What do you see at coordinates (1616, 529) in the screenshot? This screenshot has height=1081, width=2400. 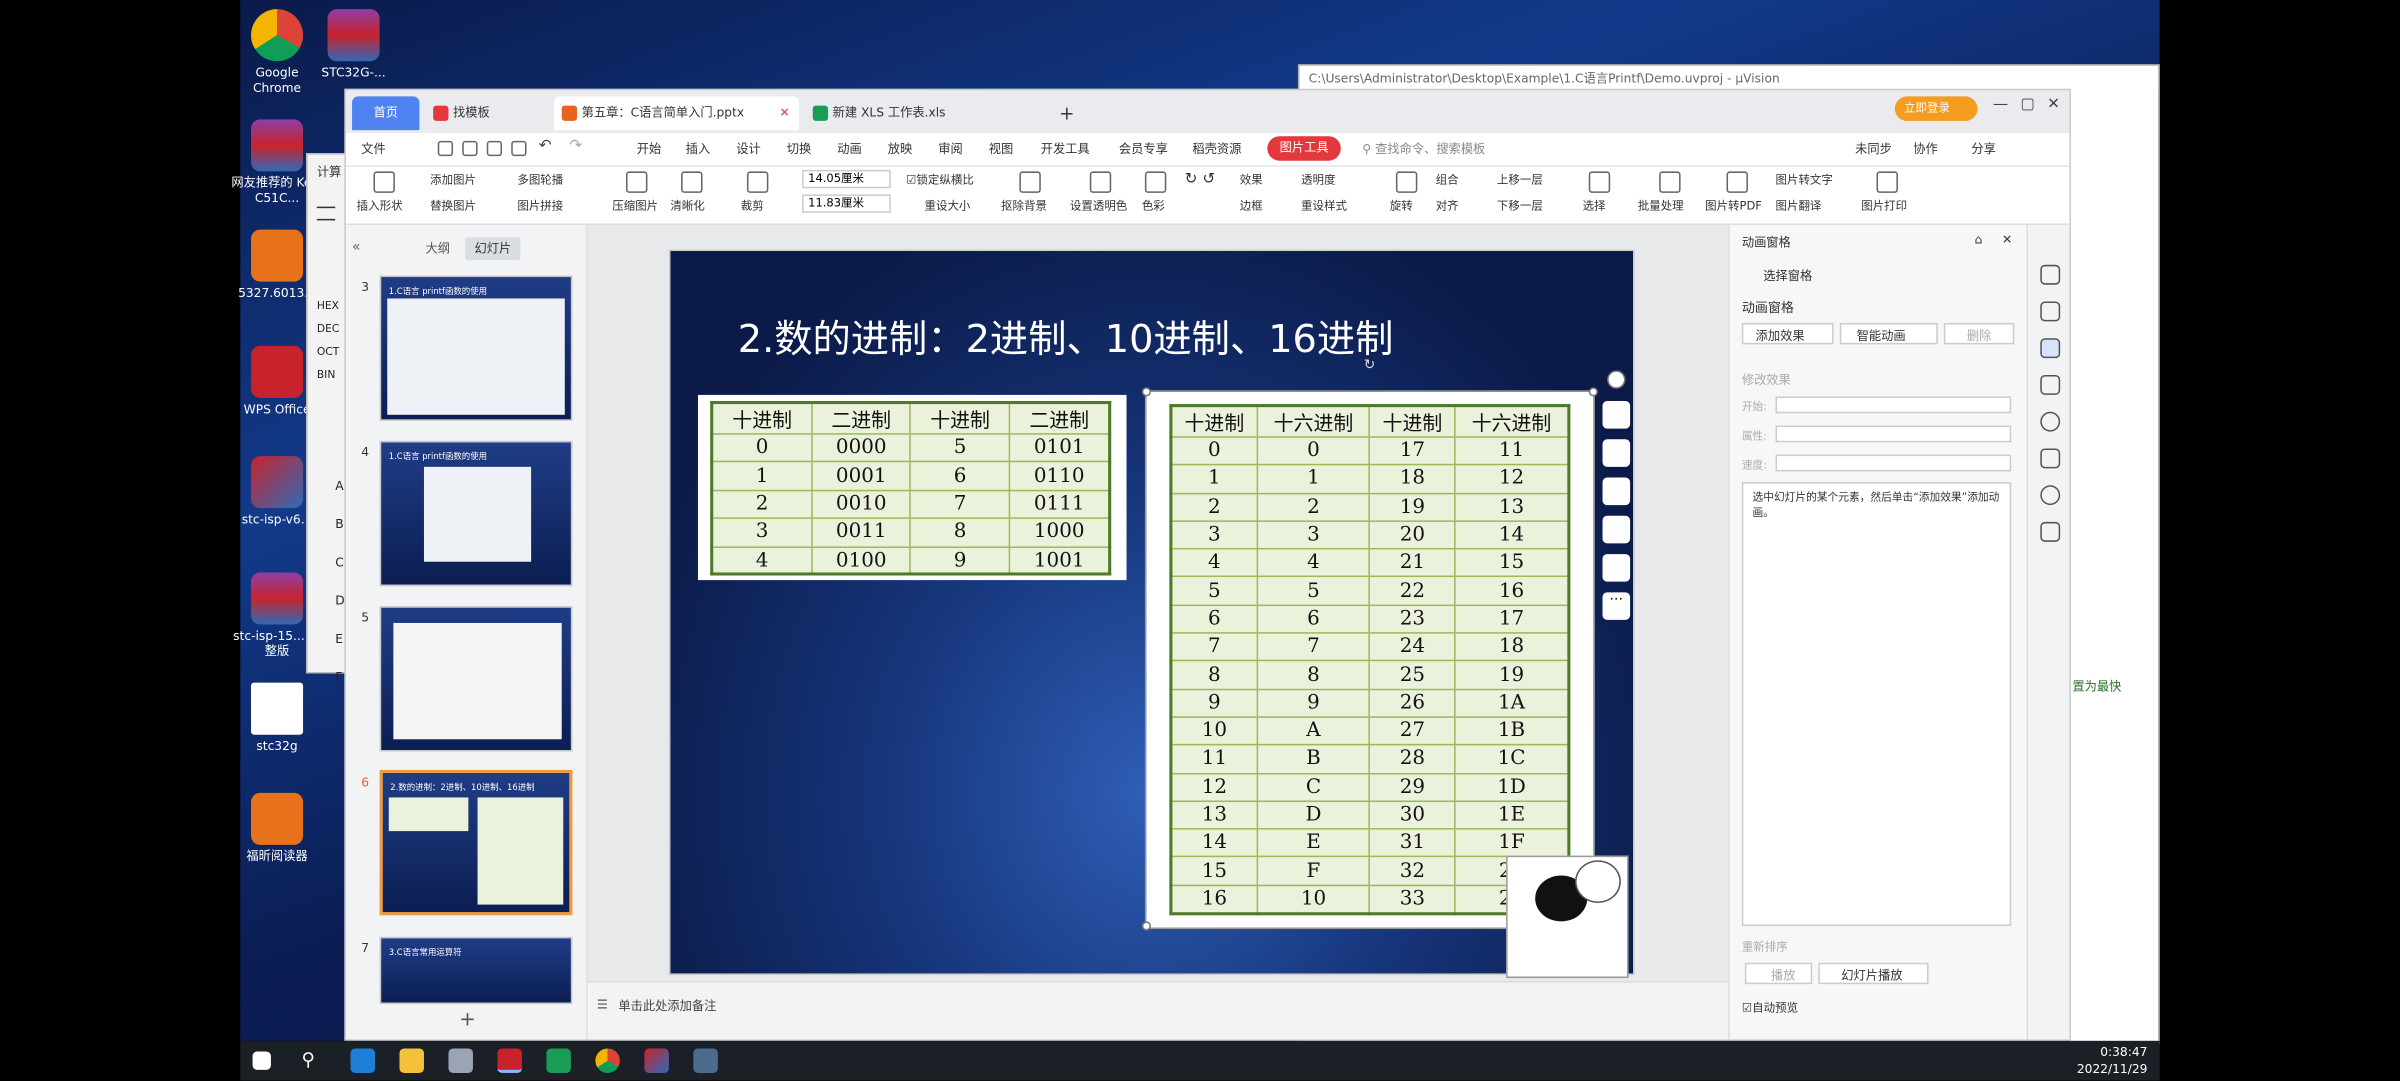 I see `lightbulb-icon` at bounding box center [1616, 529].